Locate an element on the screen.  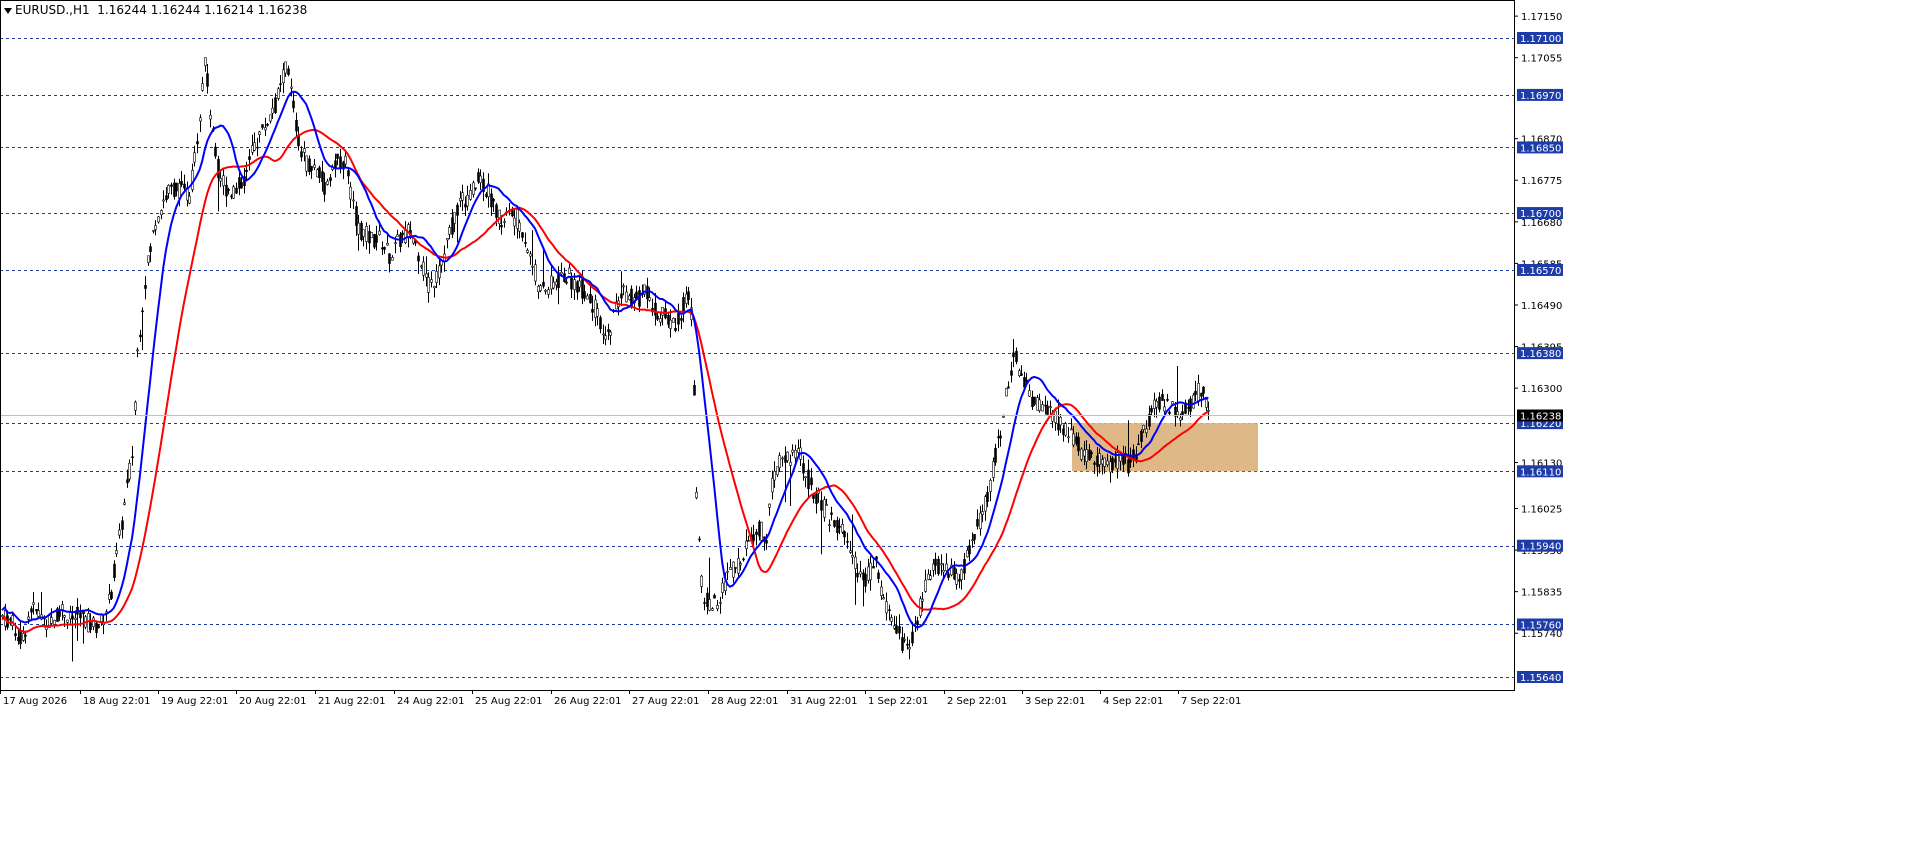
time-tick-label: 24 Aug 22:01 is located at coordinates (430, 701).